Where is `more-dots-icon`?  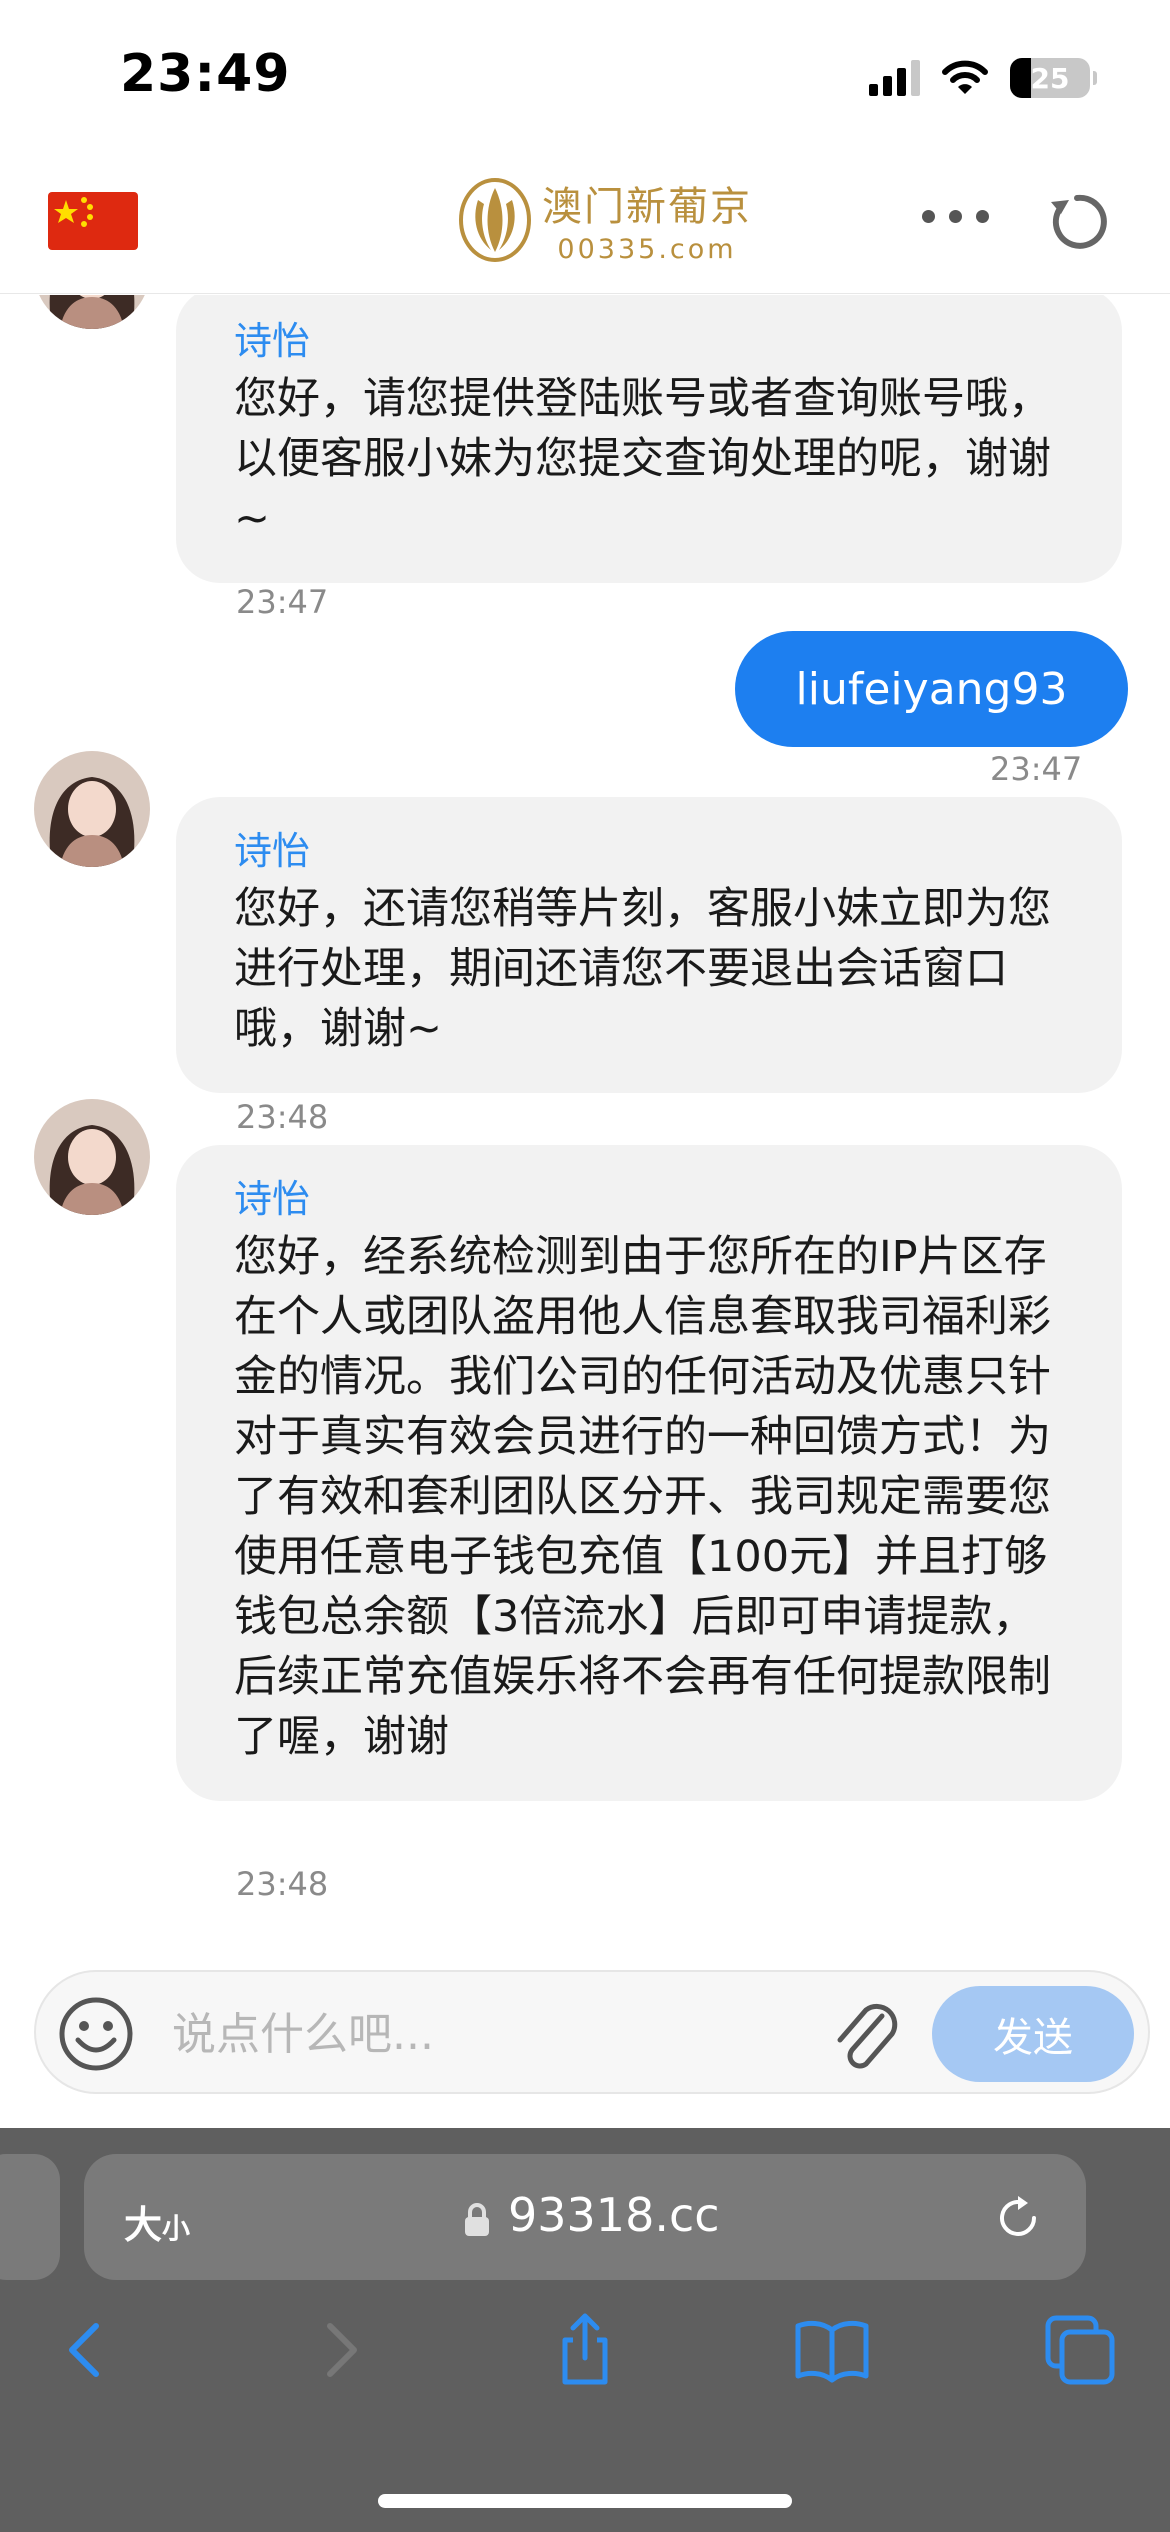
more-dots-icon is located at coordinates (955, 216).